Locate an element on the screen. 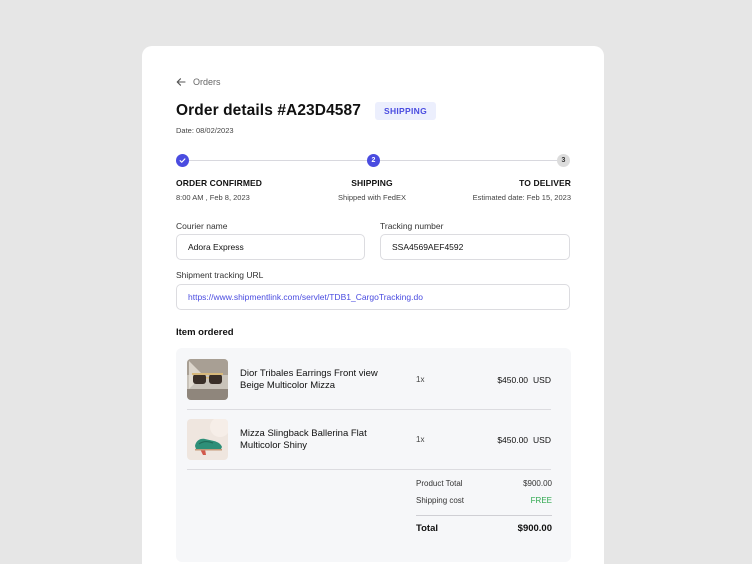 The image size is (752, 564). items-section-title: Item ordered is located at coordinates (205, 332).